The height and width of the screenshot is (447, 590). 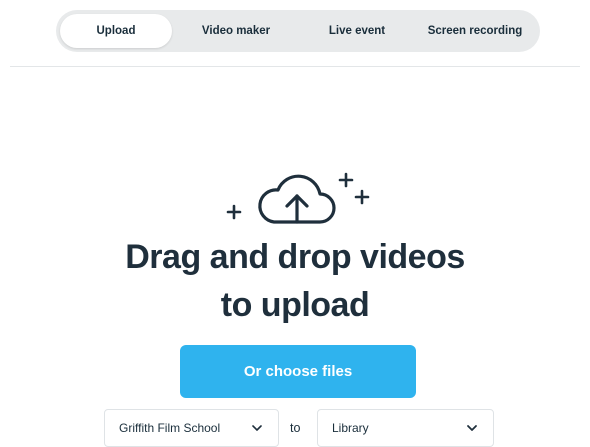 I want to click on folder-select: Library, so click(x=405, y=428).